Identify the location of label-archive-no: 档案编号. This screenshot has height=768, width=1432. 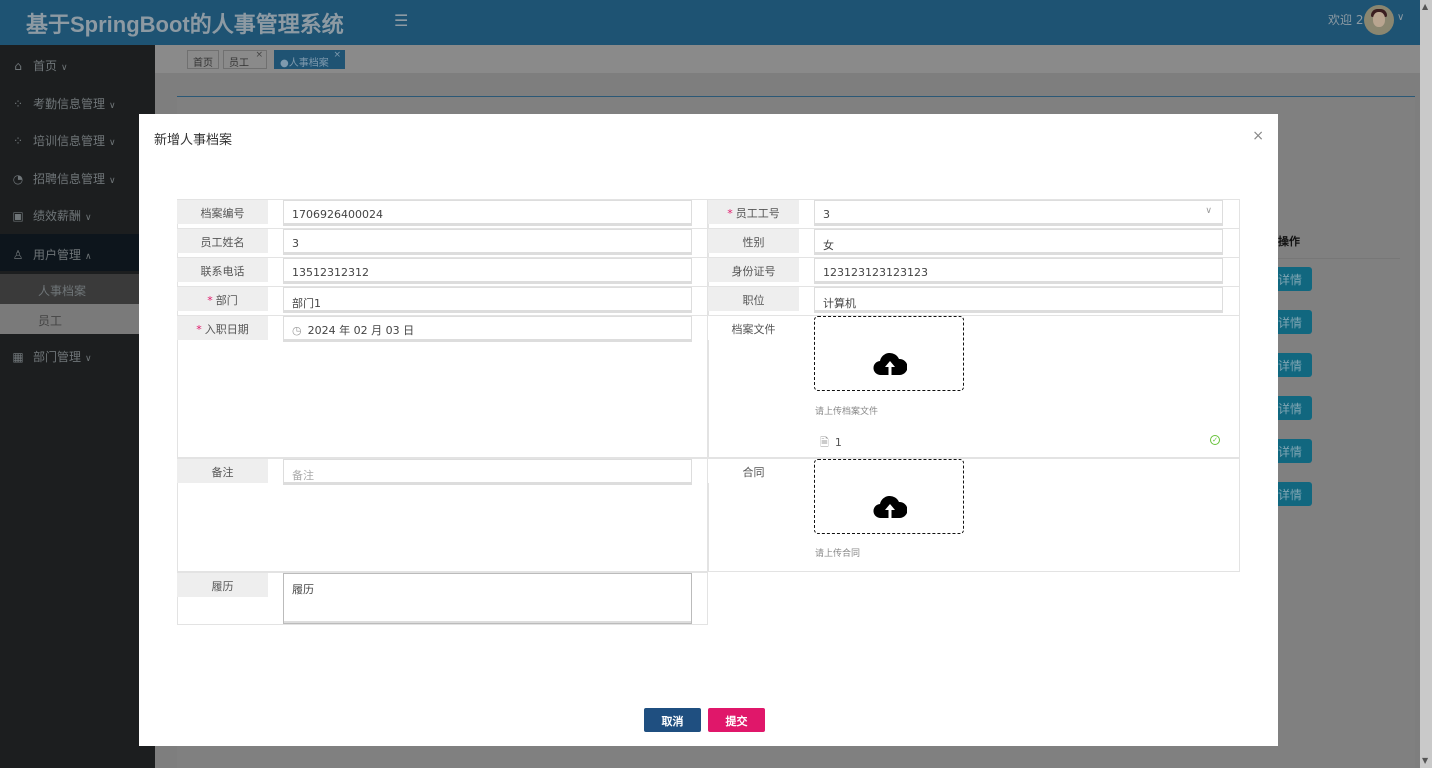
(222, 212).